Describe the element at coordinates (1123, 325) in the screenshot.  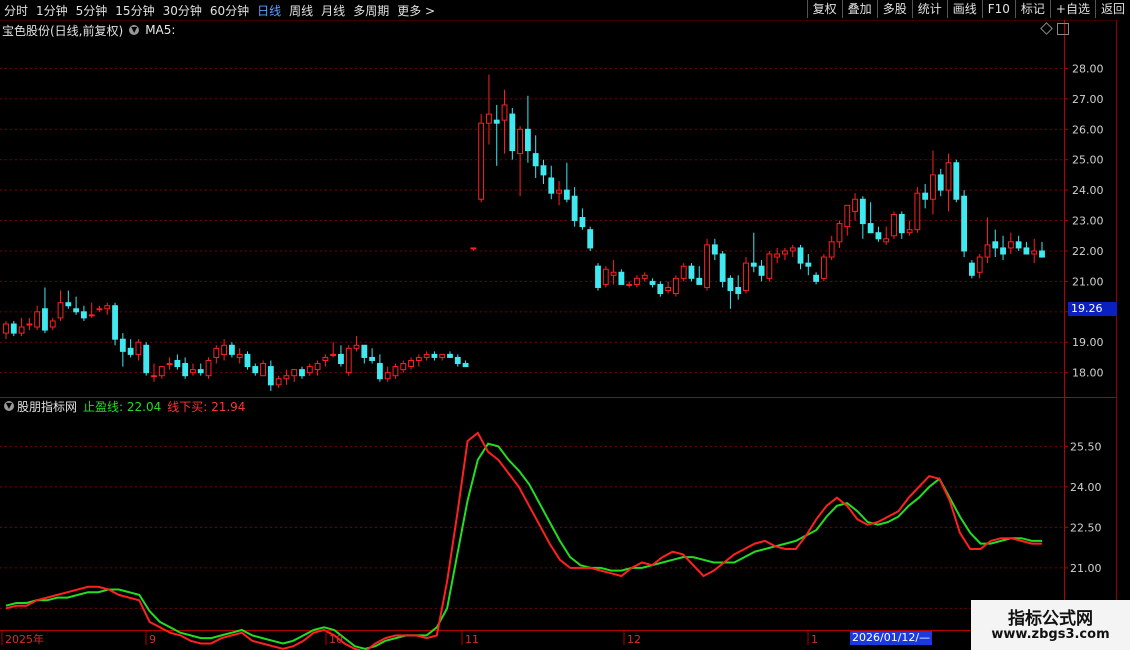
I see `right-info-strip` at that location.